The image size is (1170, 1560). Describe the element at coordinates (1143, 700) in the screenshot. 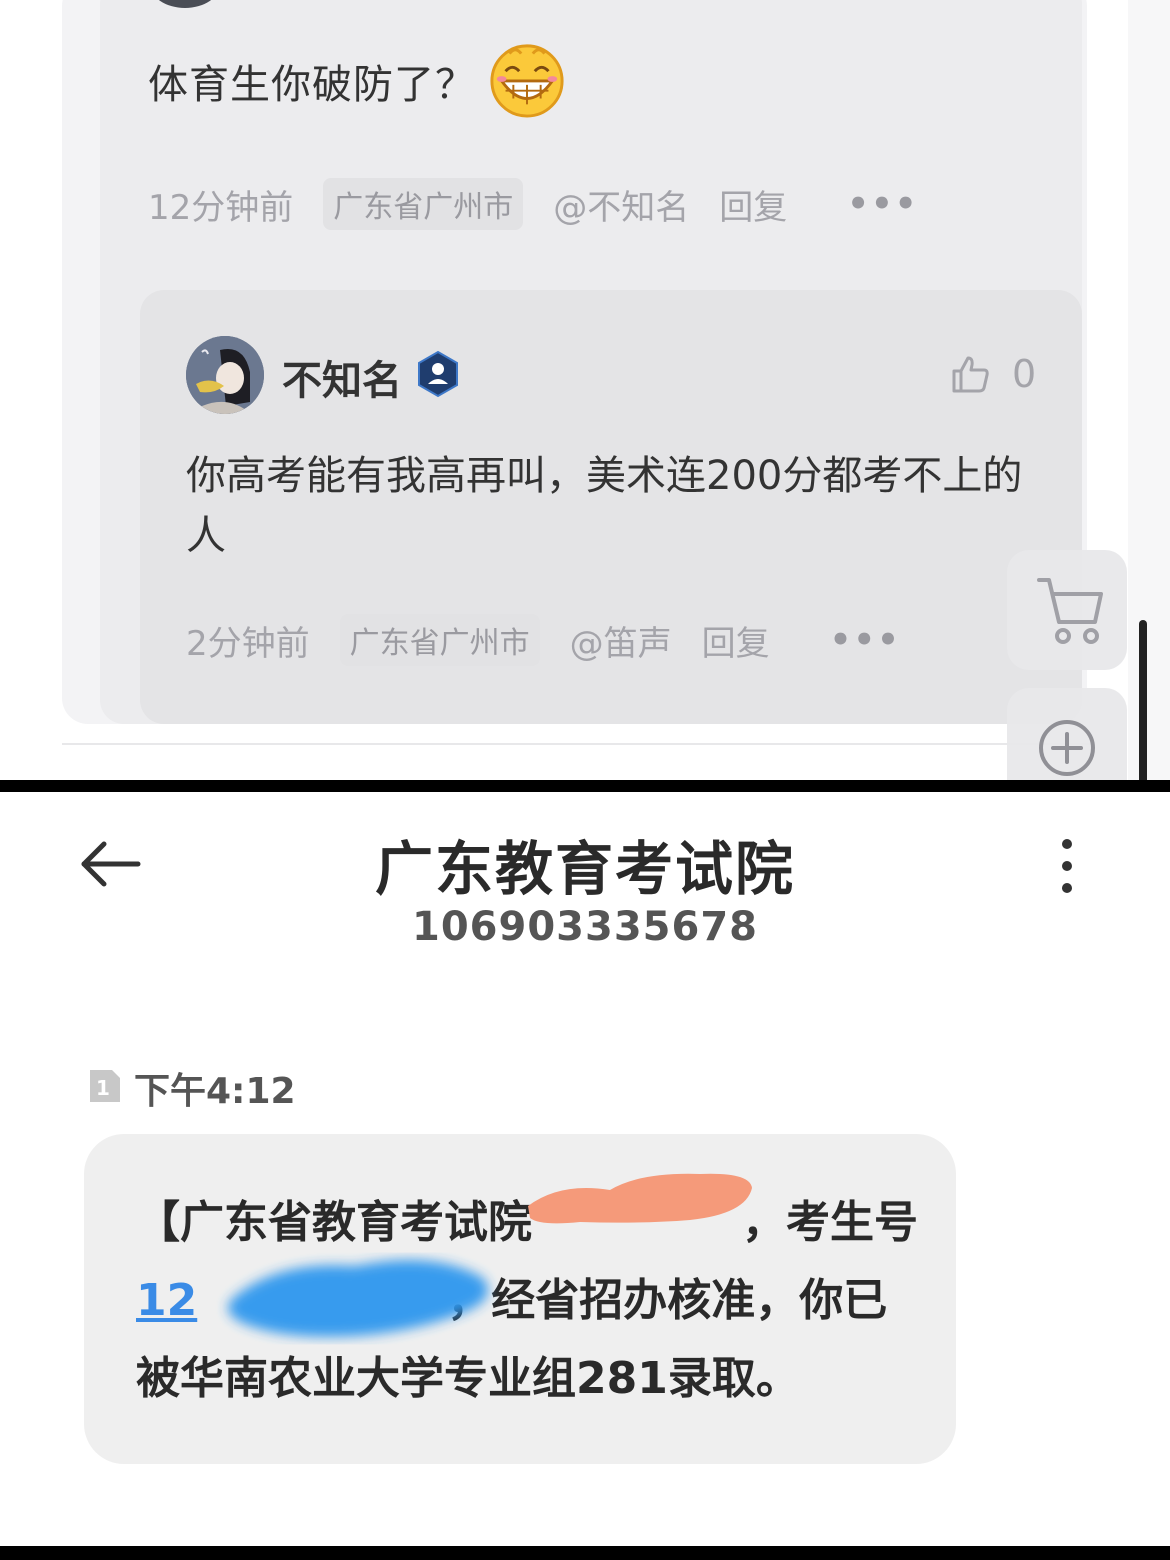

I see `scrollbar` at that location.